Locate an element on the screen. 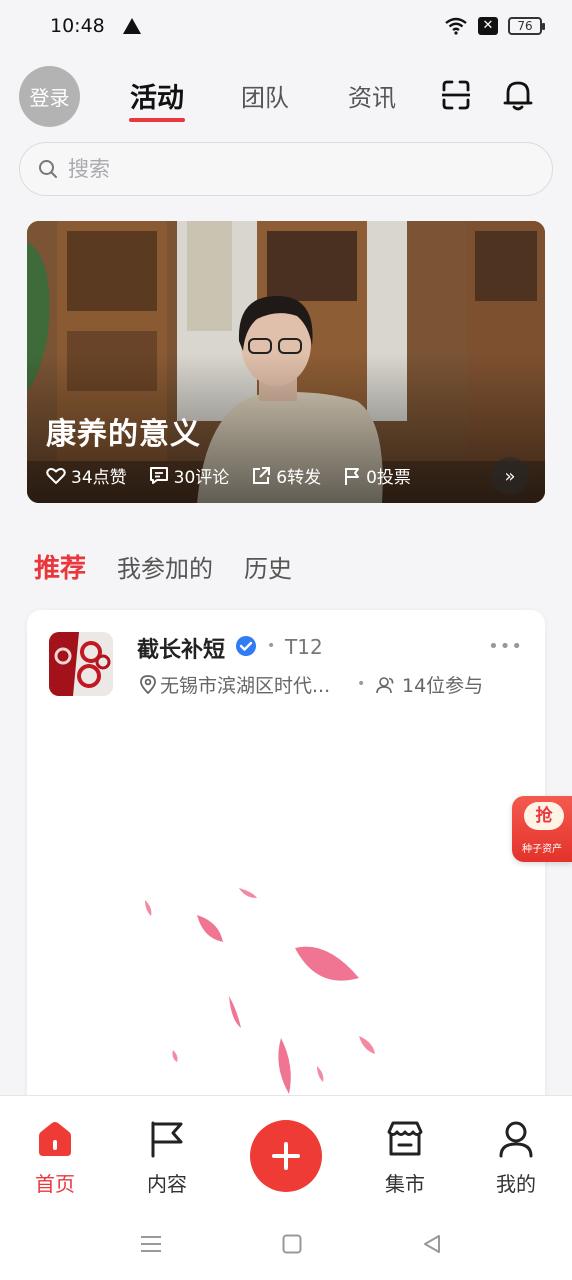 The image size is (572, 1280). nav-market: 集市 is located at coordinates (405, 1151).